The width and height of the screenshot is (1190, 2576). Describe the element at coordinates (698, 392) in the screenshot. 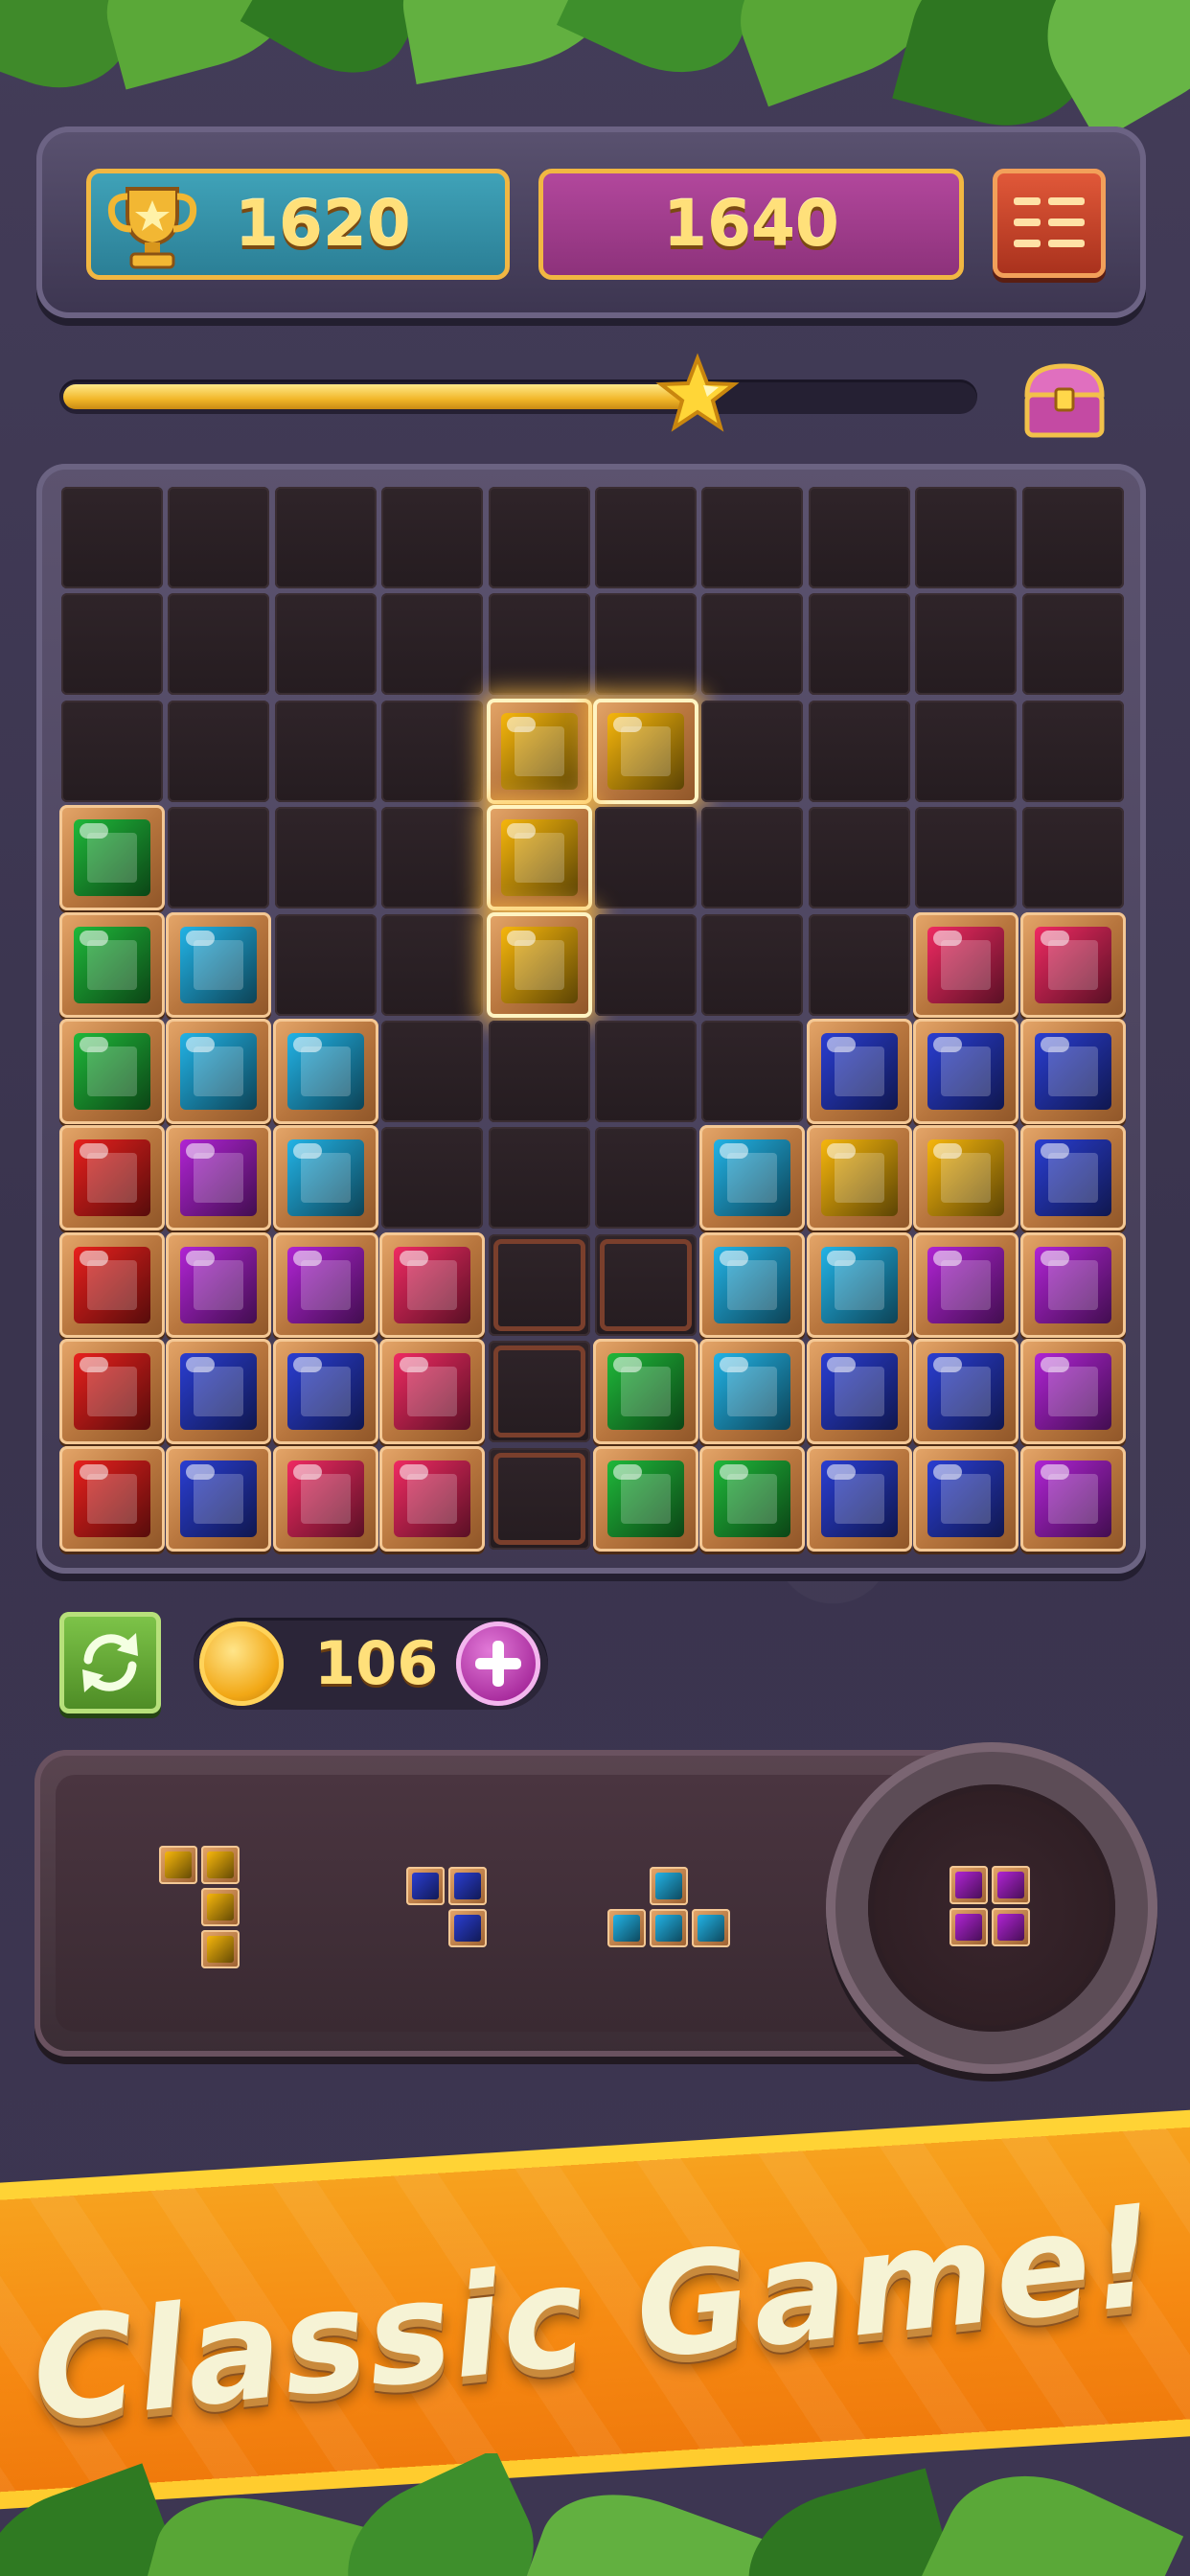

I see `star-icon` at that location.